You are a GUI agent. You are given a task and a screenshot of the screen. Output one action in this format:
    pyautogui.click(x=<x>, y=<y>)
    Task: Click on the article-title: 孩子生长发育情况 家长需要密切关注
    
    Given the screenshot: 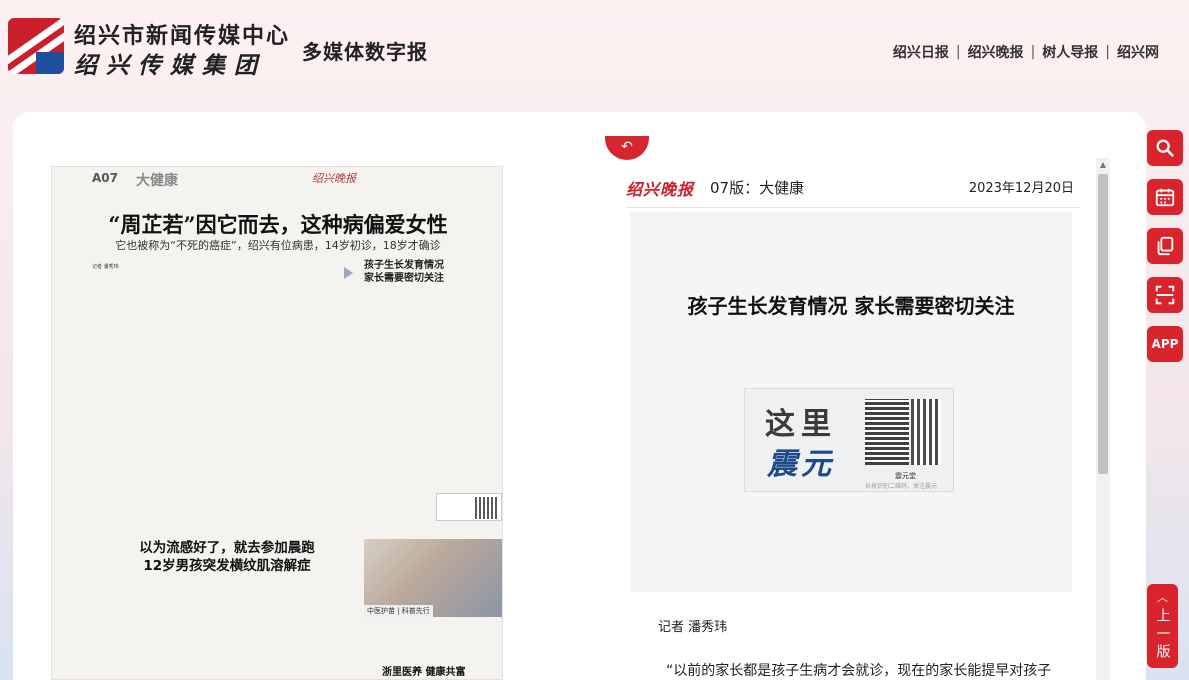 What is the action you would take?
    pyautogui.click(x=851, y=306)
    